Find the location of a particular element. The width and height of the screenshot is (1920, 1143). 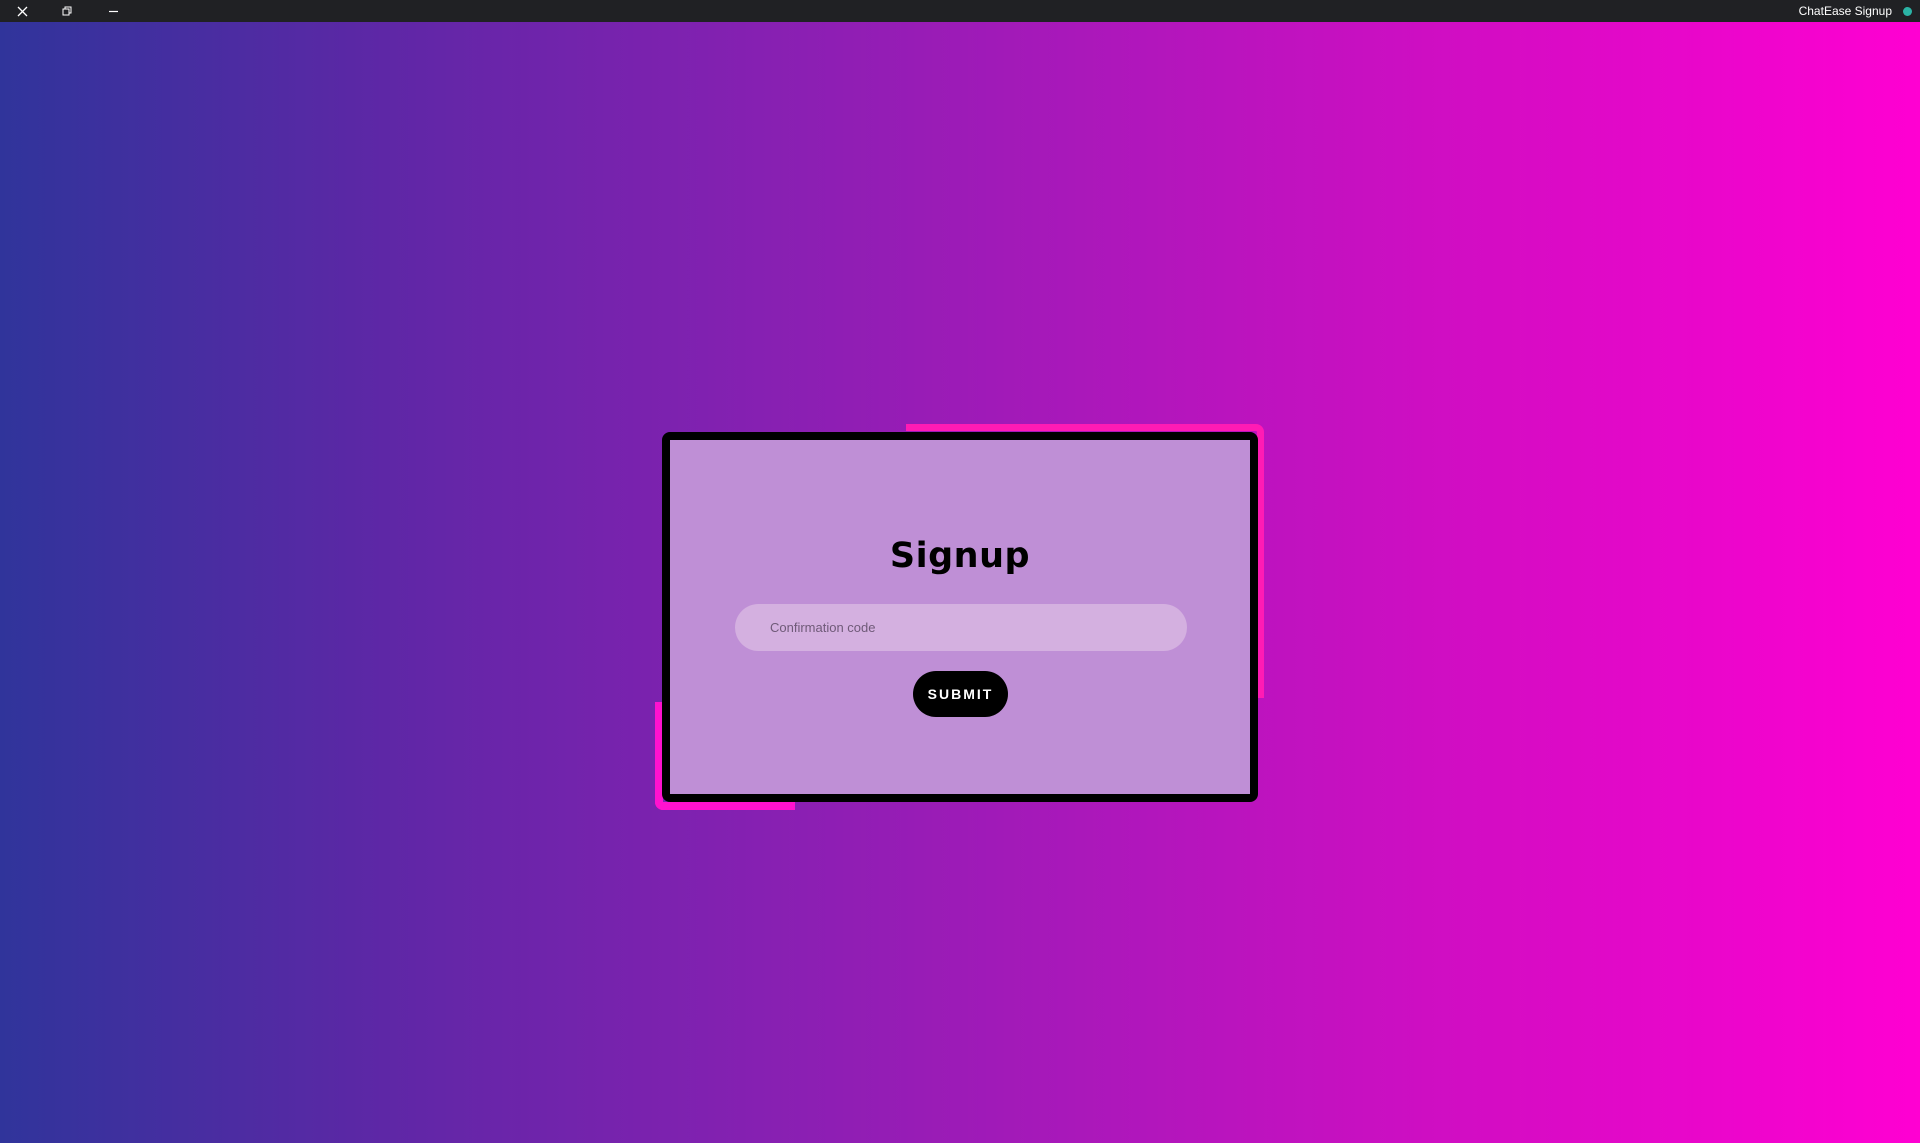

status-indicator-icon is located at coordinates (1907, 11).